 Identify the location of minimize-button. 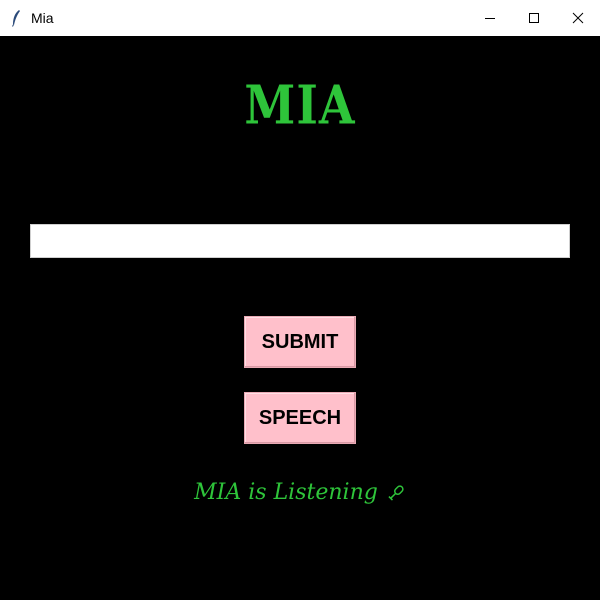
(490, 18).